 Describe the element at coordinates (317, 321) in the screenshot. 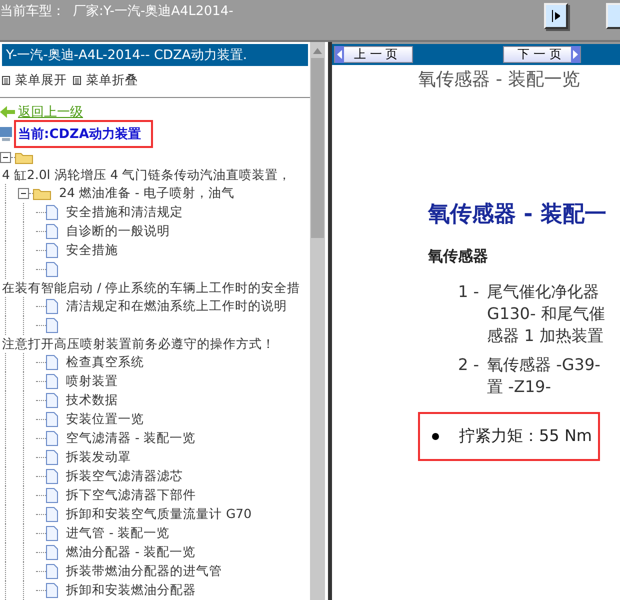

I see `scrollbar` at that location.